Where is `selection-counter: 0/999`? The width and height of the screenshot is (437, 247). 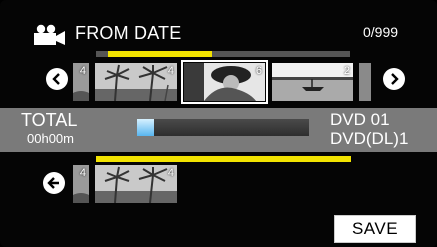 selection-counter: 0/999 is located at coordinates (381, 32).